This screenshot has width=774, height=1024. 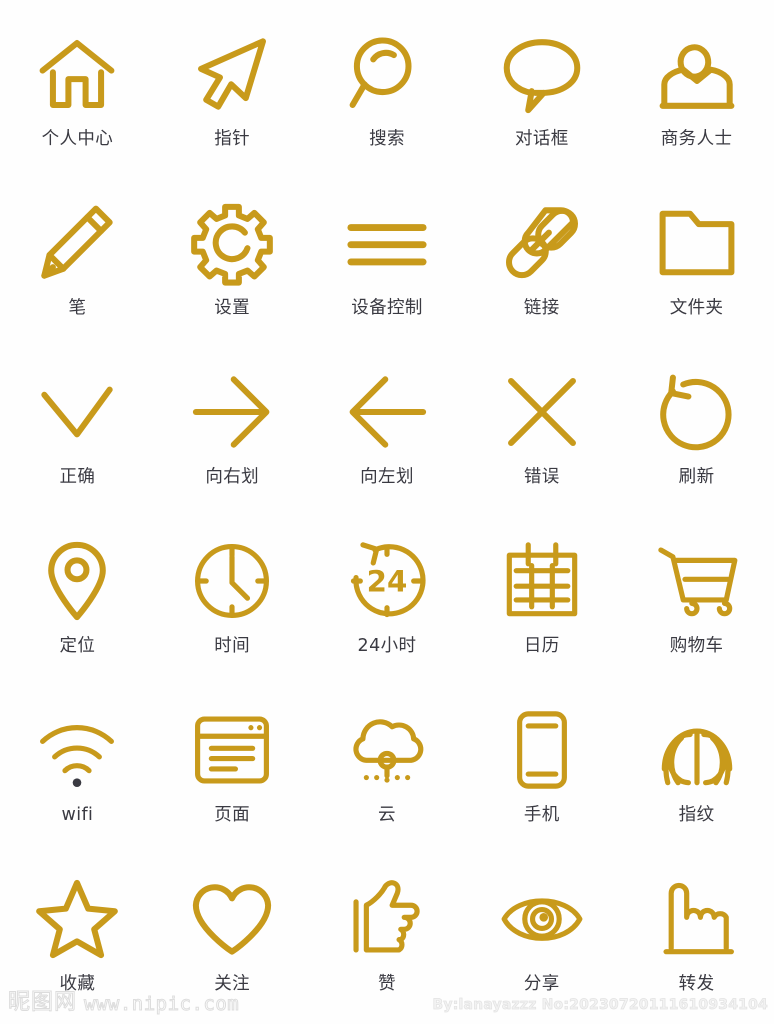 What do you see at coordinates (77, 815) in the screenshot?
I see `icon-label: wifi` at bounding box center [77, 815].